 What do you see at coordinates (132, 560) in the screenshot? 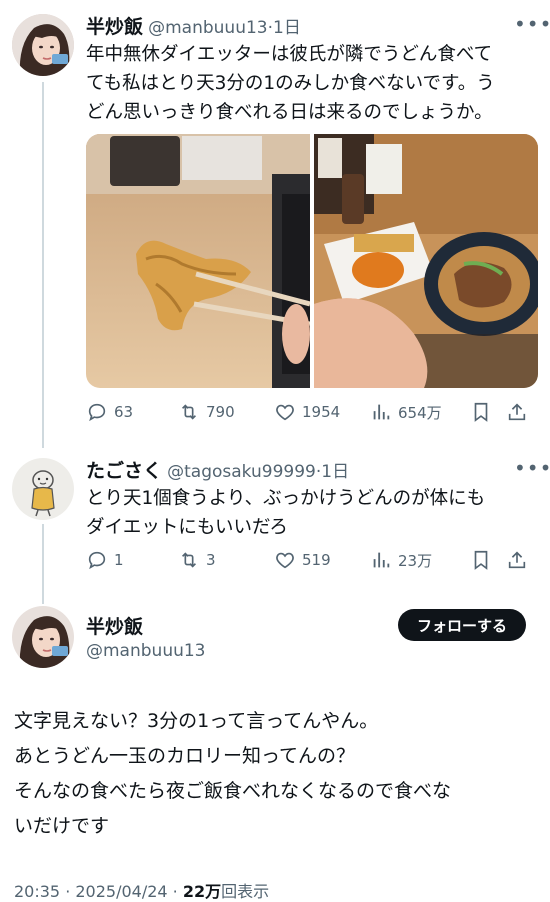
I see `reply-button: 1` at bounding box center [132, 560].